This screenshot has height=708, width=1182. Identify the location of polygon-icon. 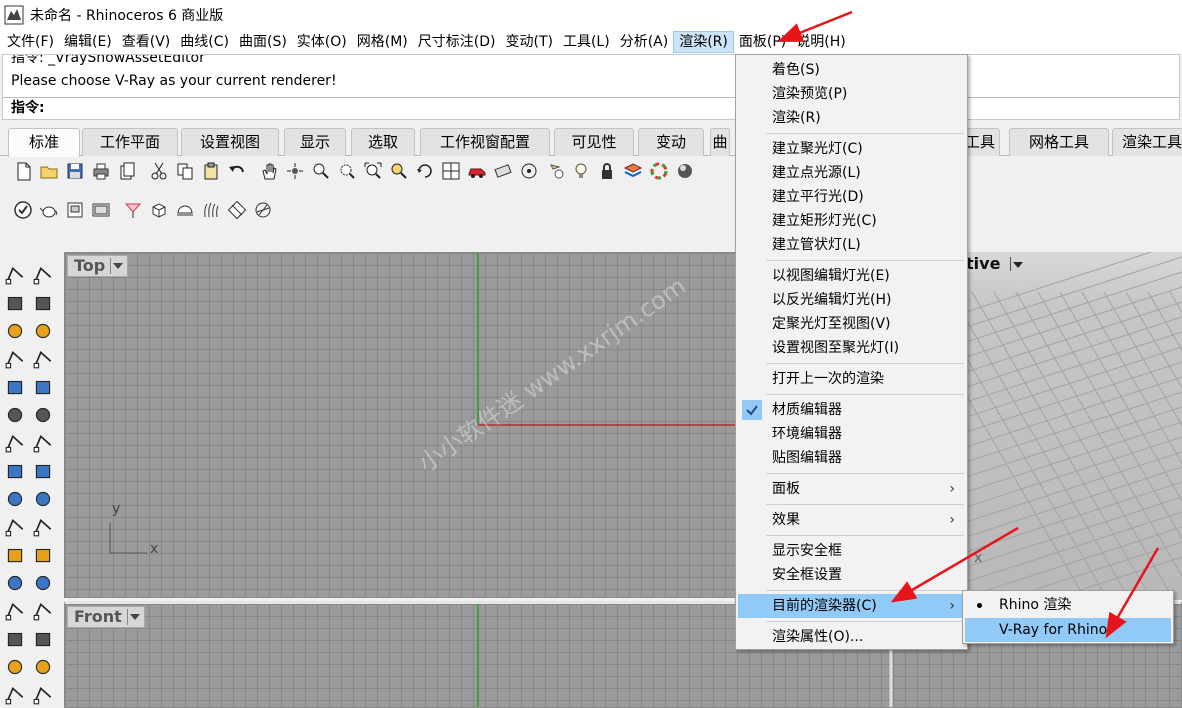
(15, 359).